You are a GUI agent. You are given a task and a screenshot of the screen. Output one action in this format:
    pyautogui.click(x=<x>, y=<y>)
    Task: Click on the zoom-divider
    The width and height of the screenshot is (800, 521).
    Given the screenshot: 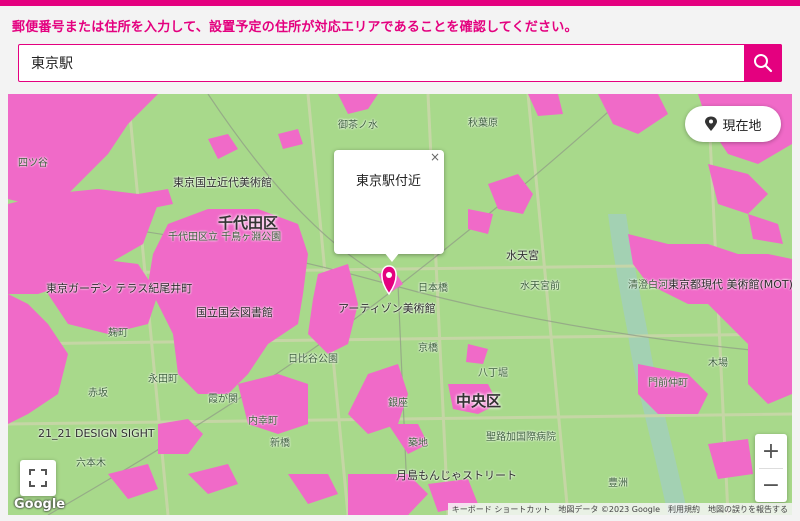 What is the action you would take?
    pyautogui.click(x=771, y=468)
    